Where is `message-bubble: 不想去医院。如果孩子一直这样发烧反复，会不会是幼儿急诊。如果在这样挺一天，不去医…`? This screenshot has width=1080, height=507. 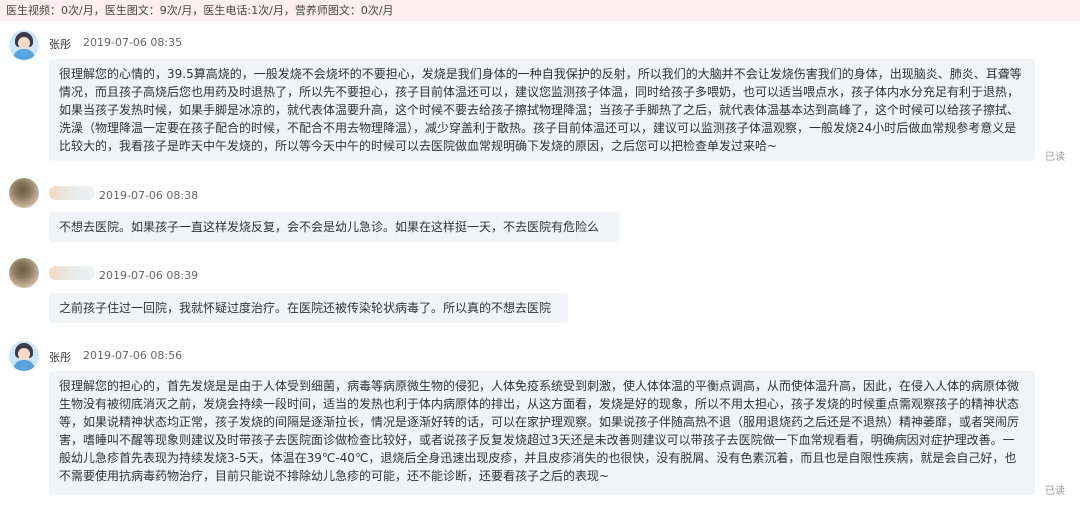 message-bubble: 不想去医院。如果孩子一直这样发烧反复，会不会是幼儿急诊。如果在这样挺一天，不去医… is located at coordinates (334, 227).